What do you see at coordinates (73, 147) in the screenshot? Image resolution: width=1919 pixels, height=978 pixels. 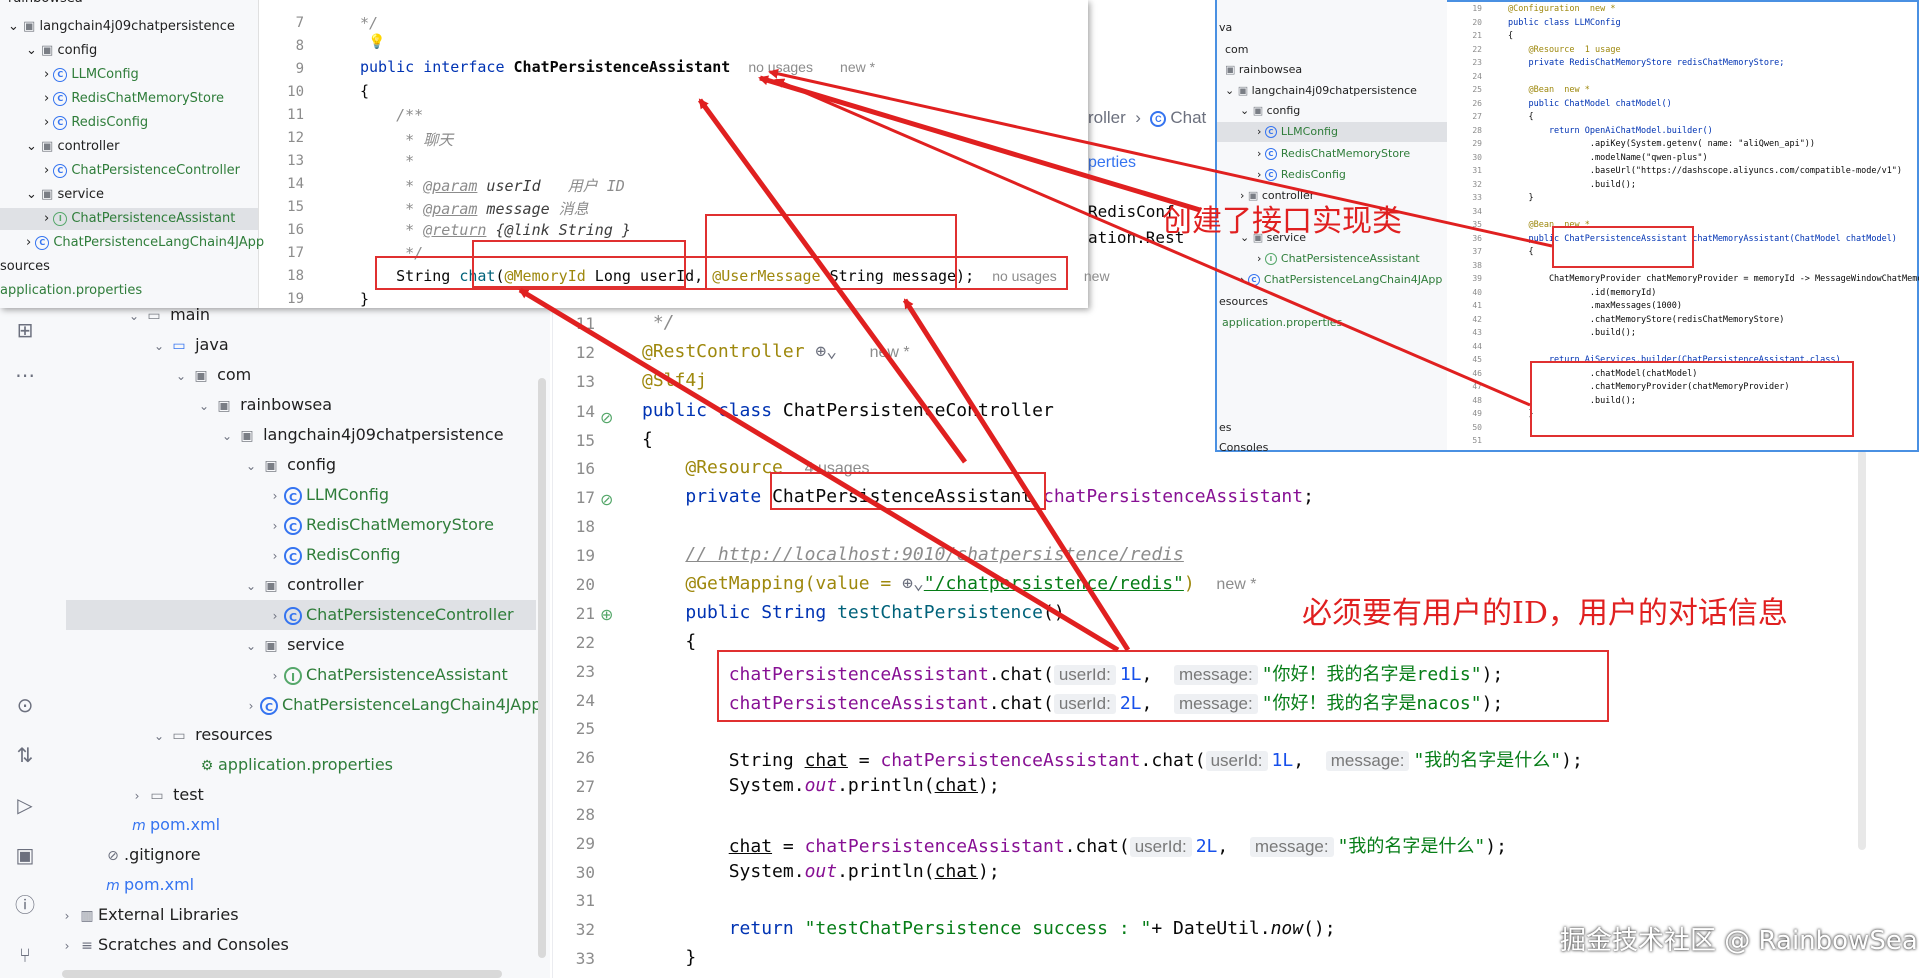 I see `overlay-tree-controller: ⌄ ▣ controller` at bounding box center [73, 147].